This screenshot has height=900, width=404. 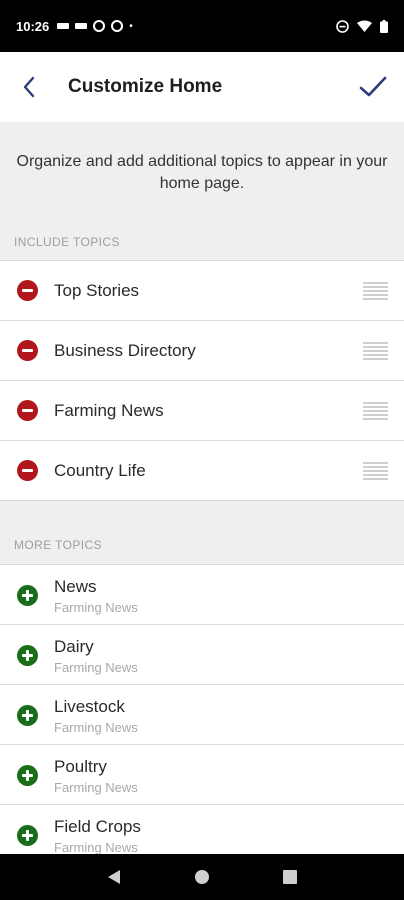 What do you see at coordinates (109, 410) in the screenshot?
I see `topic-label: Farming News` at bounding box center [109, 410].